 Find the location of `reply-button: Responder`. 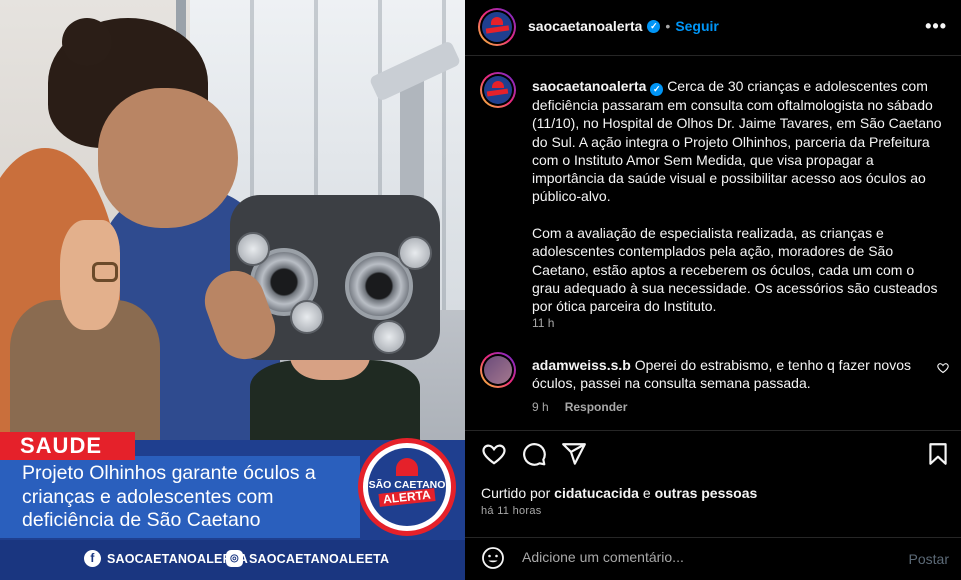

reply-button: Responder is located at coordinates (596, 407).